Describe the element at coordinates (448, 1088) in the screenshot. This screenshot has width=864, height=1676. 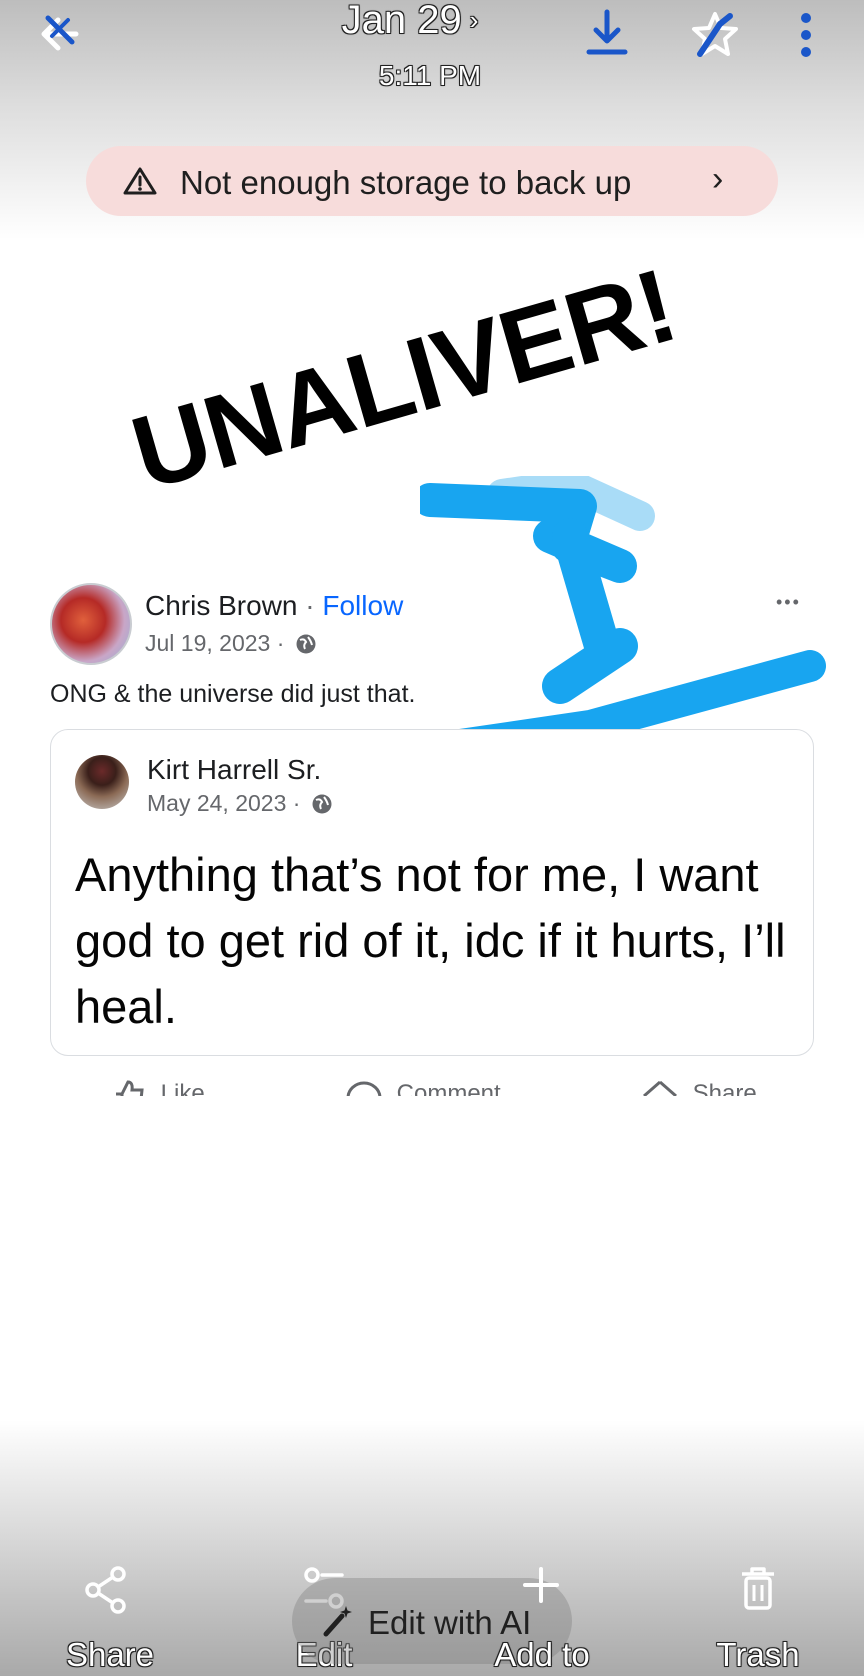
I see `comment-label: Comment` at that location.